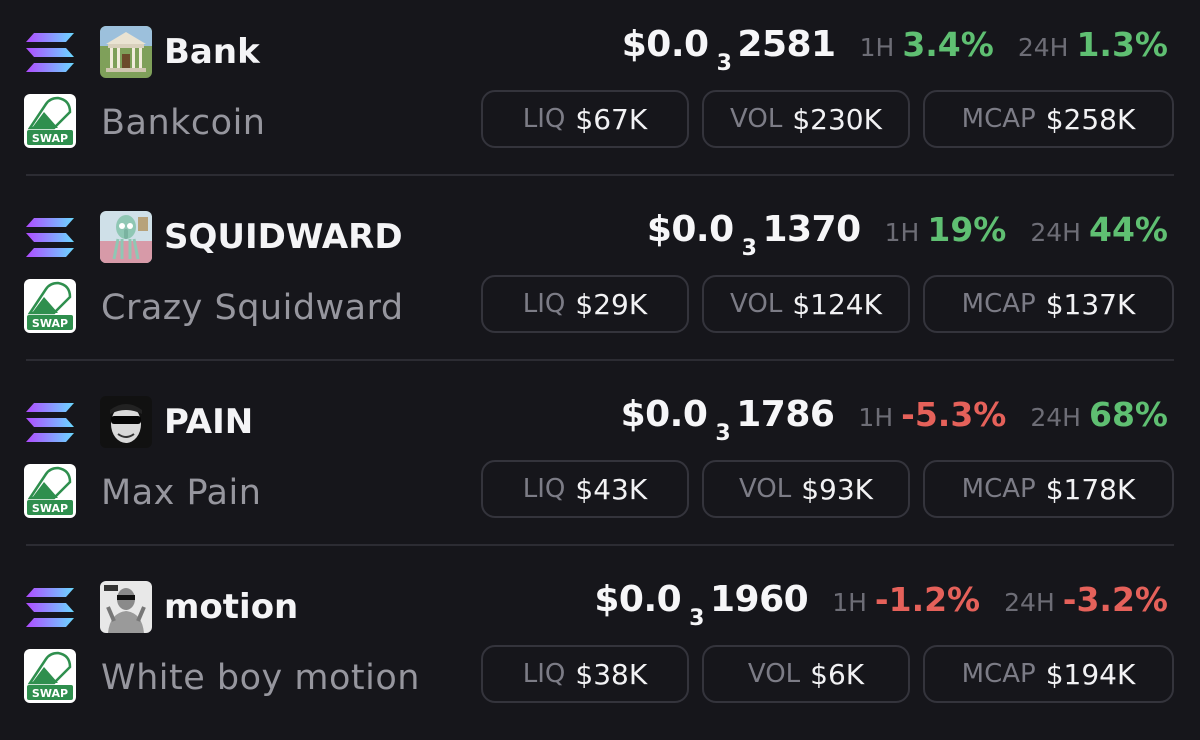 The image size is (1200, 740). I want to click on volume-pill: VOL $6K, so click(806, 674).